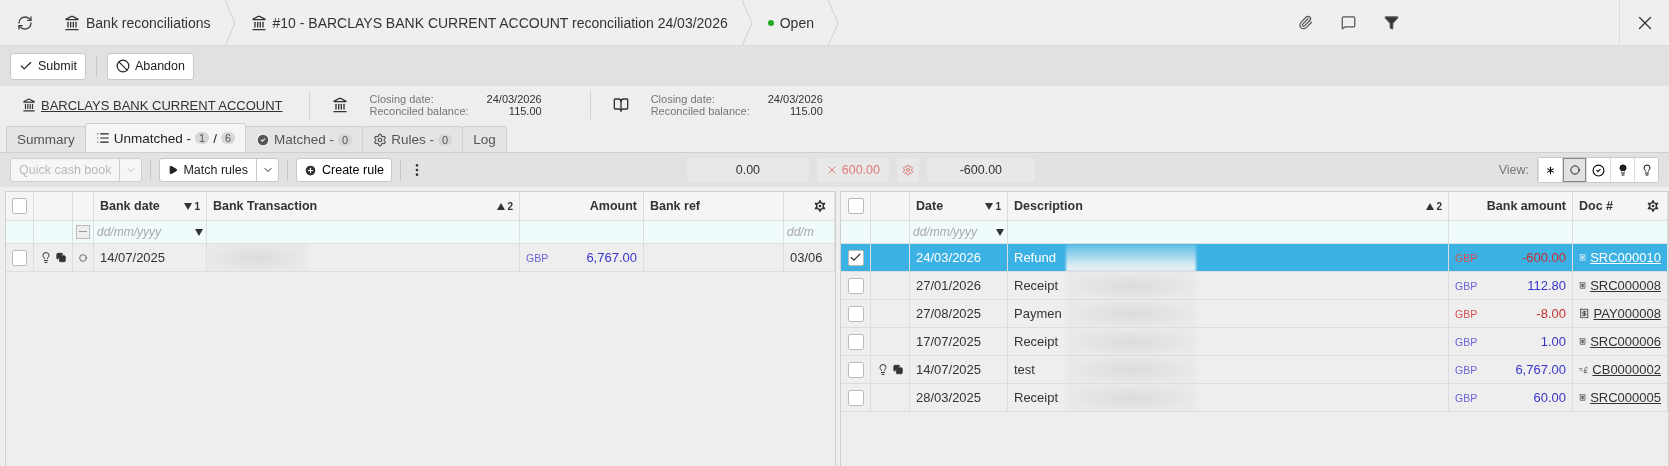 The width and height of the screenshot is (1669, 466). What do you see at coordinates (959, 314) in the screenshot?
I see `table-cell: 27/08/2025` at bounding box center [959, 314].